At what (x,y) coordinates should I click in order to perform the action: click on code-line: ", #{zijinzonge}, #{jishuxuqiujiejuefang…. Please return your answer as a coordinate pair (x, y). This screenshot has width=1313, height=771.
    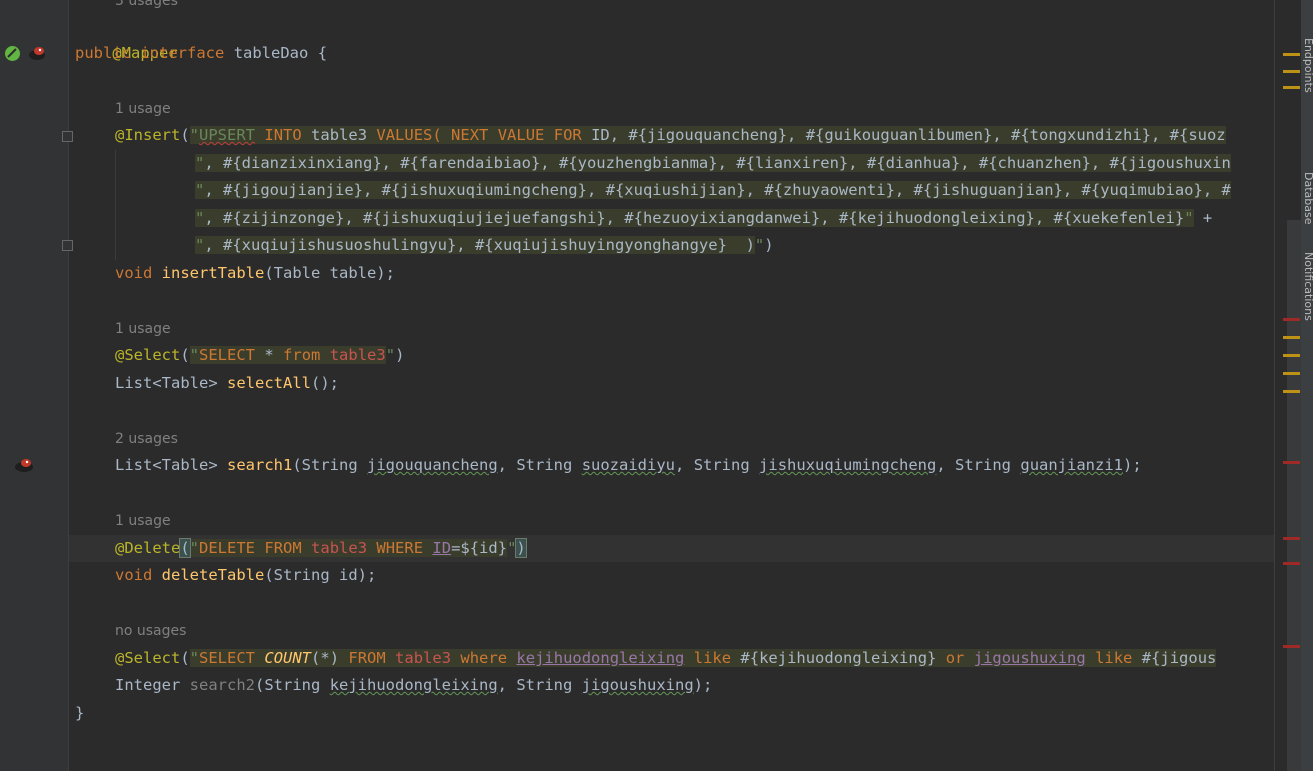
    Looking at the image, I should click on (704, 218).